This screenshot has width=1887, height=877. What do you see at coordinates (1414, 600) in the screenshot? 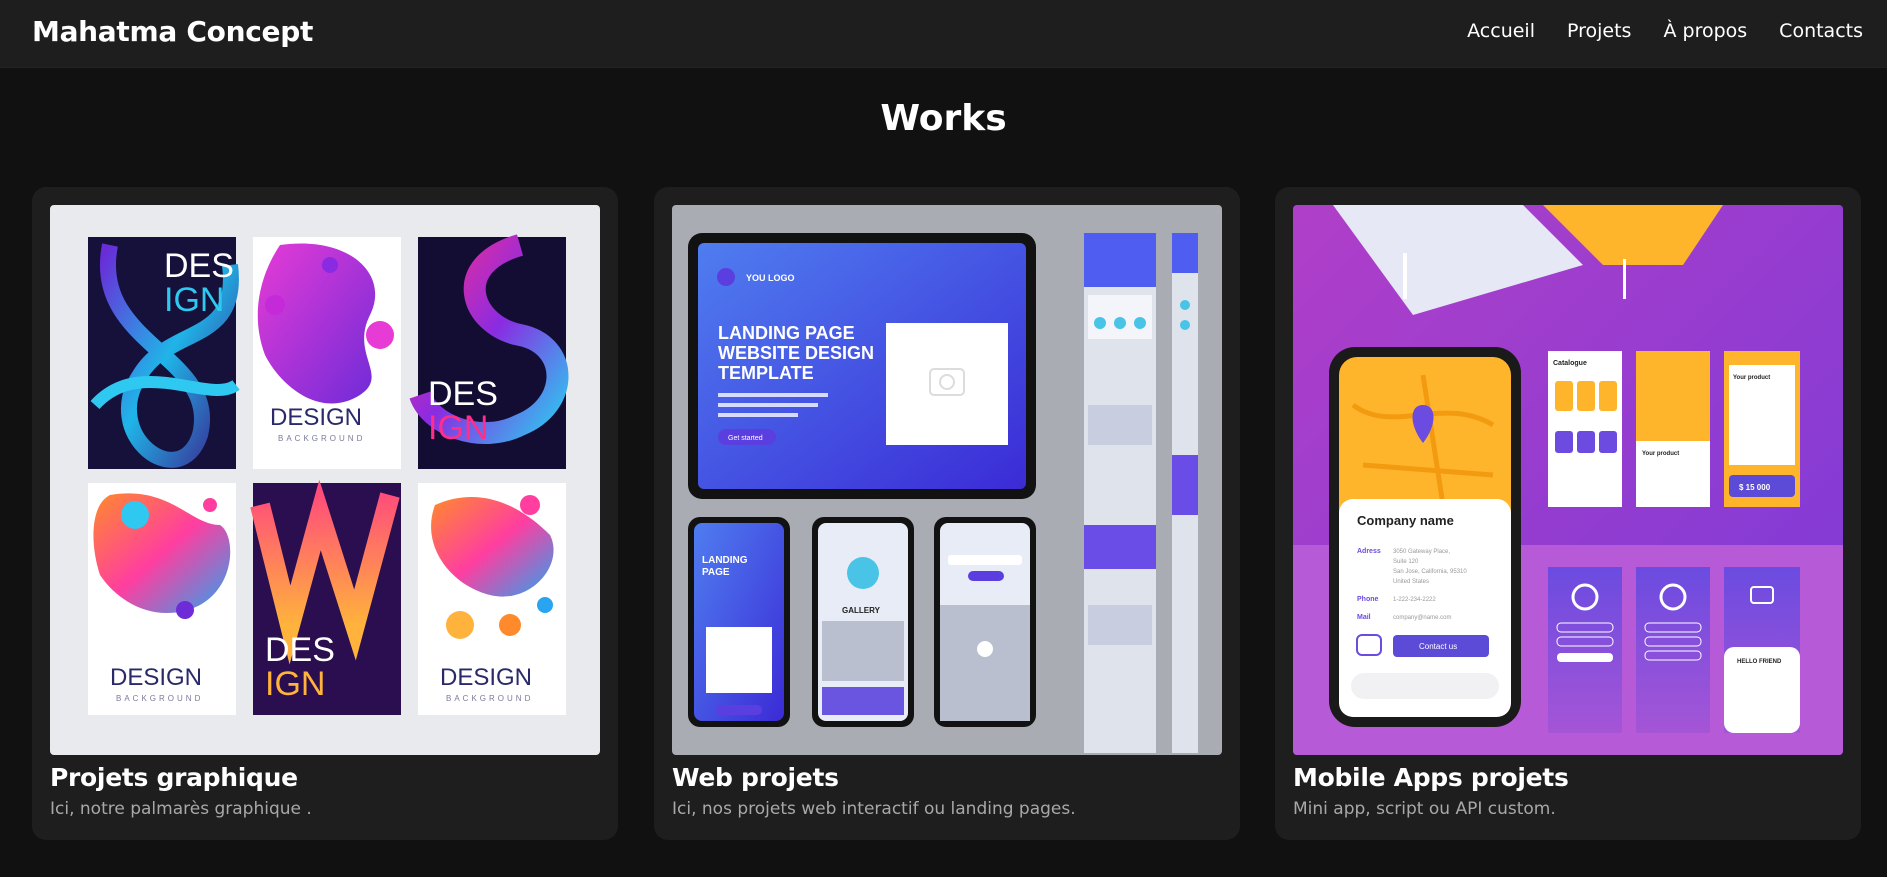
I see `svg-text: 1-222-234-2222` at bounding box center [1414, 600].